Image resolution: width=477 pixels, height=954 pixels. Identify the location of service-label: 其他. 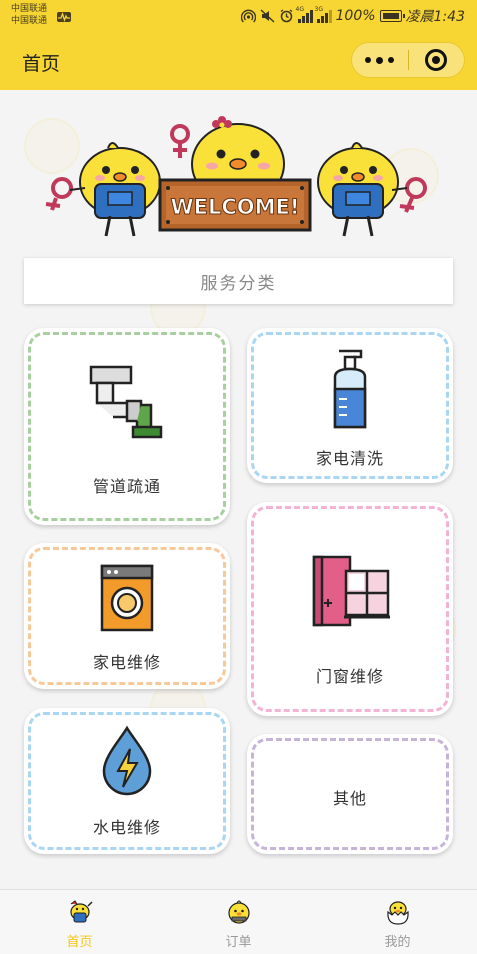
(349, 798).